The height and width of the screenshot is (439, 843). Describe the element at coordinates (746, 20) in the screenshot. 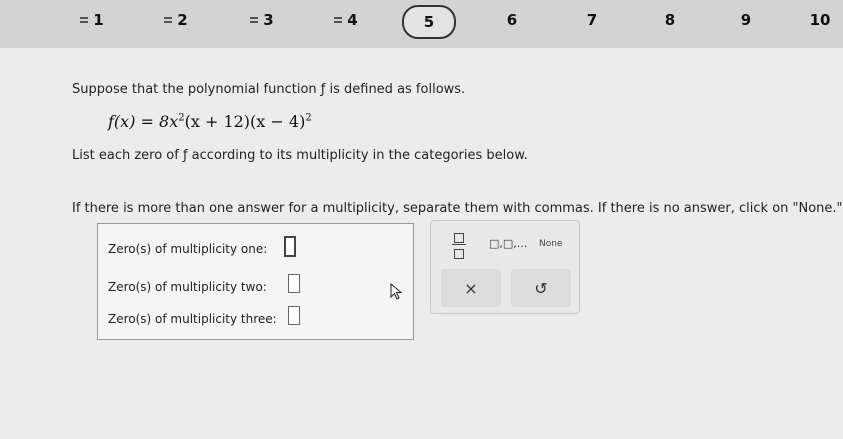

I see `question-nav-9: 9` at that location.